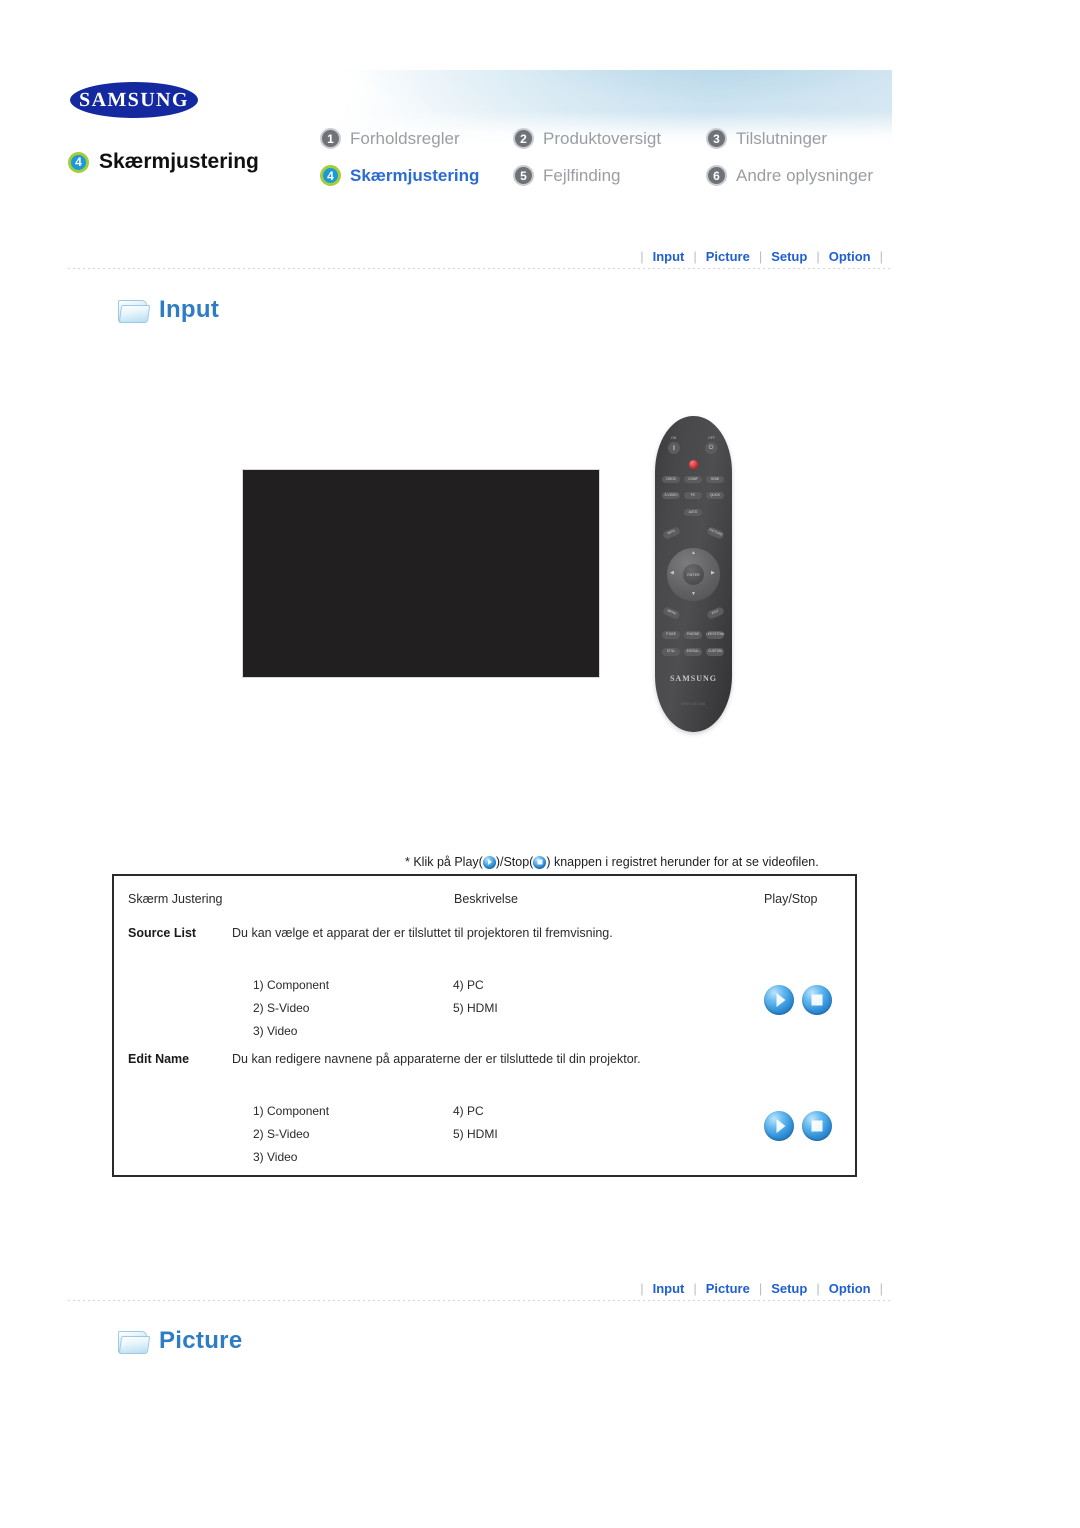  What do you see at coordinates (693, 652) in the screenshot?
I see `remote-button-install: INSTALL` at bounding box center [693, 652].